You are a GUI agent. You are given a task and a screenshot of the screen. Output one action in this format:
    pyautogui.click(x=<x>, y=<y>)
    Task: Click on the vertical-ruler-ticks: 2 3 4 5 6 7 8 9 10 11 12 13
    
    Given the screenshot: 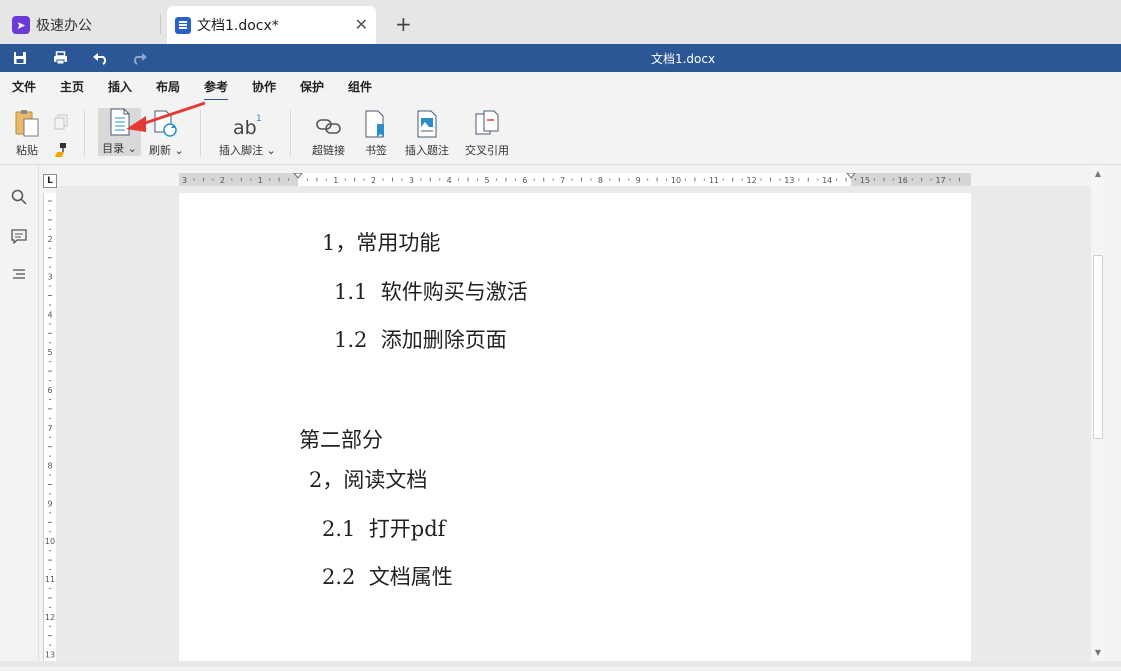 What is the action you would take?
    pyautogui.click(x=50, y=432)
    